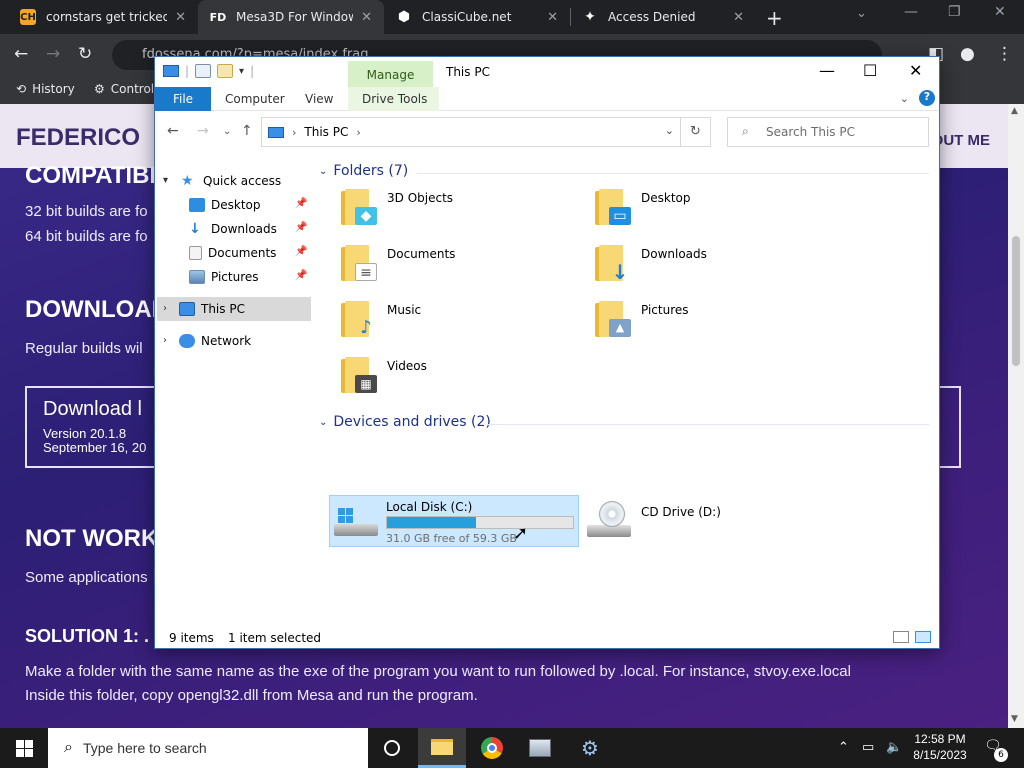  What do you see at coordinates (103, 17) in the screenshot?
I see `tab-cornstars: CH cornstars get tricked in ✕` at bounding box center [103, 17].